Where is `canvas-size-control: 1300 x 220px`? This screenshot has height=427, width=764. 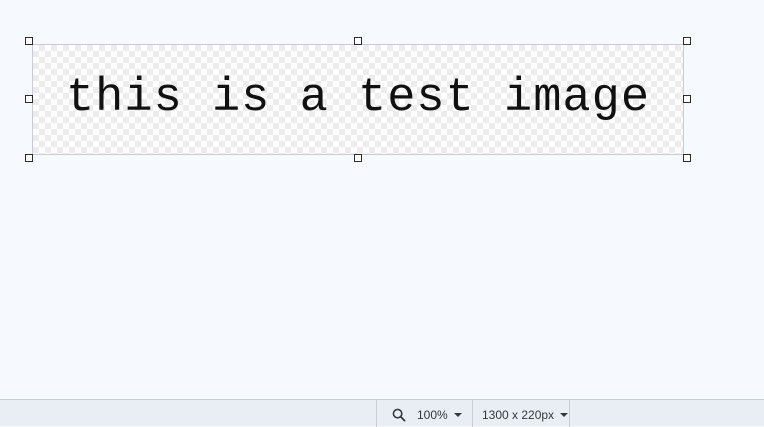 canvas-size-control: 1300 x 220px is located at coordinates (521, 413).